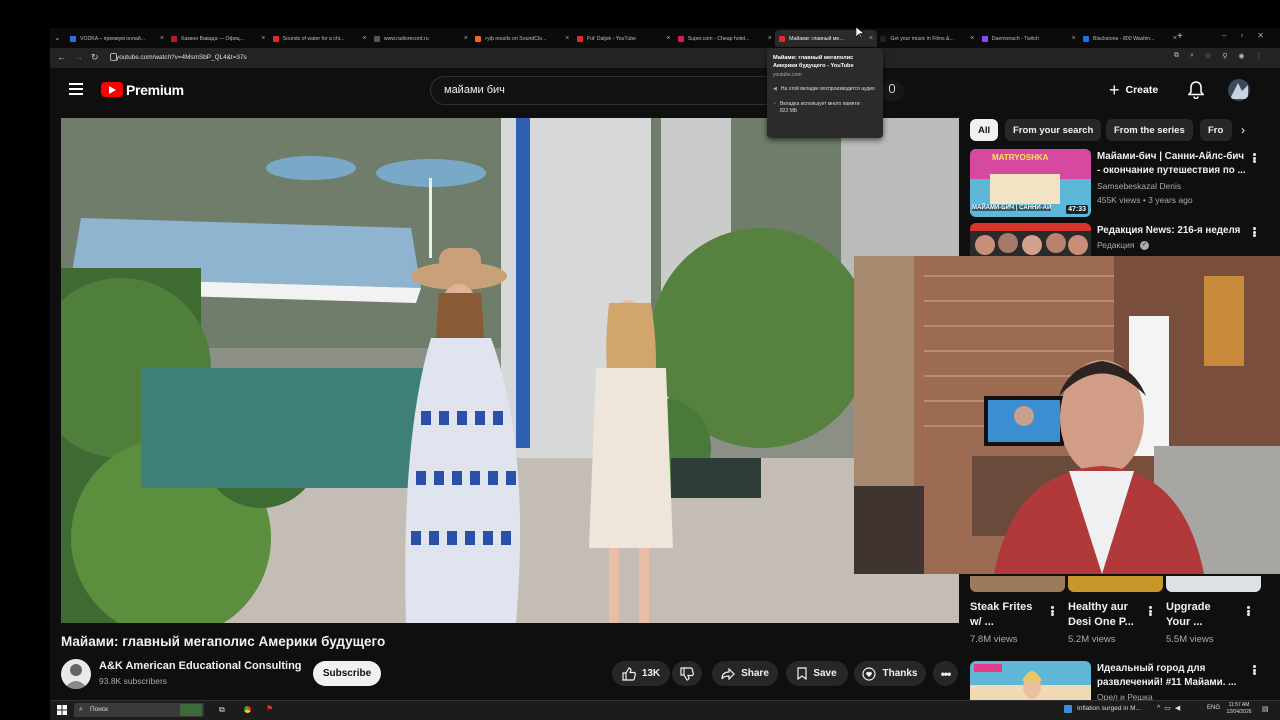 This screenshot has width=1280, height=720. Describe the element at coordinates (112, 89) in the screenshot. I see `youtube-logo-icon` at that location.